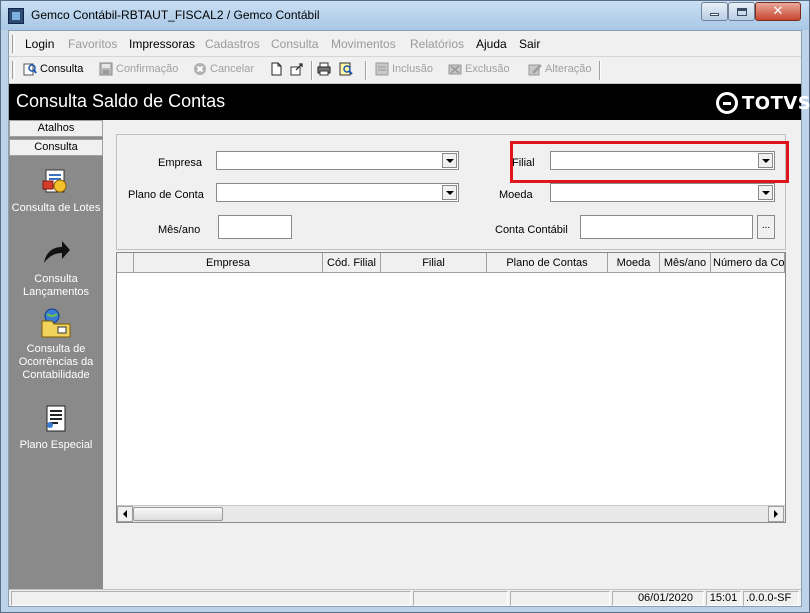  Describe the element at coordinates (56, 147) in the screenshot. I see `tab-consulta: Consulta` at that location.